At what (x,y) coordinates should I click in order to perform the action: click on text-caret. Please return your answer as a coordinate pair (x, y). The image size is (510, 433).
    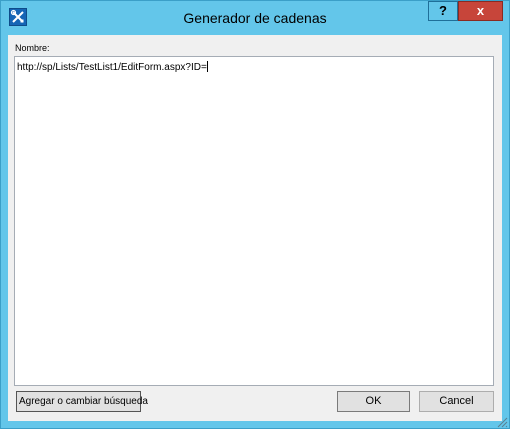
    Looking at the image, I should click on (207, 66).